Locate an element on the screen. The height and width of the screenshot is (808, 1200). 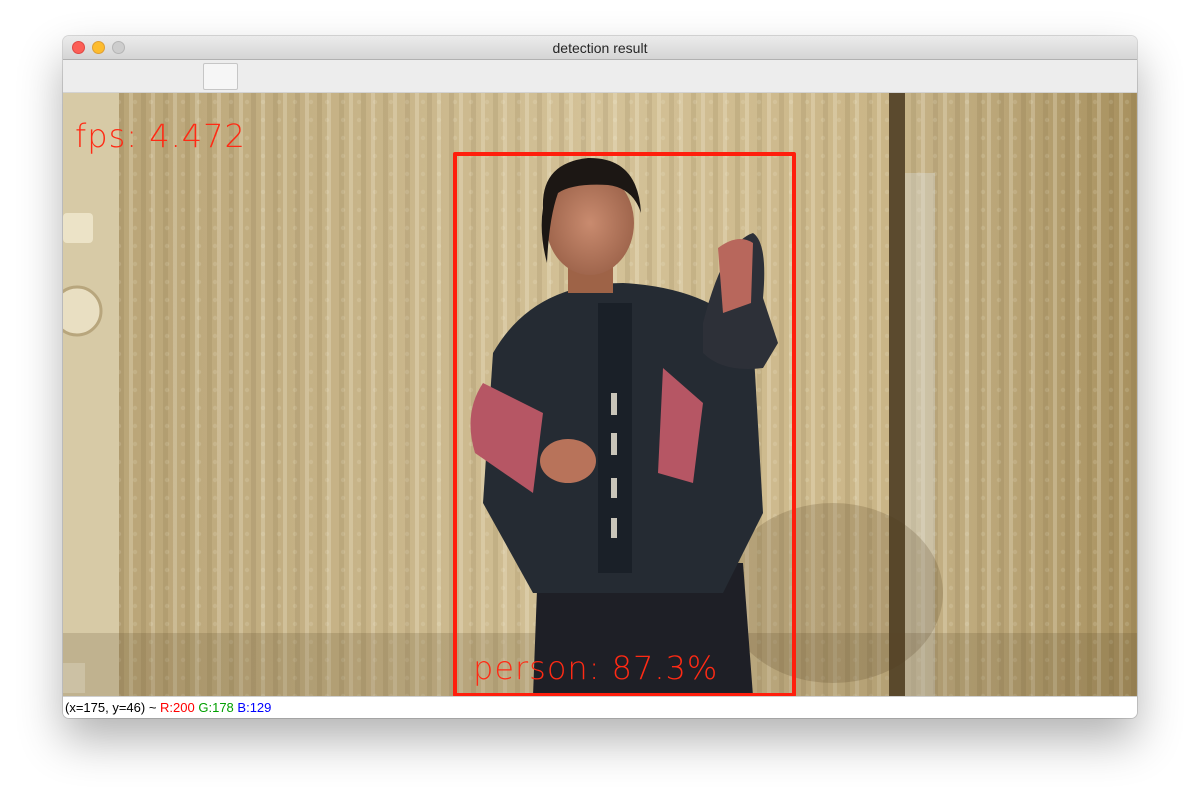
title-bar: detection result is located at coordinates (600, 48).